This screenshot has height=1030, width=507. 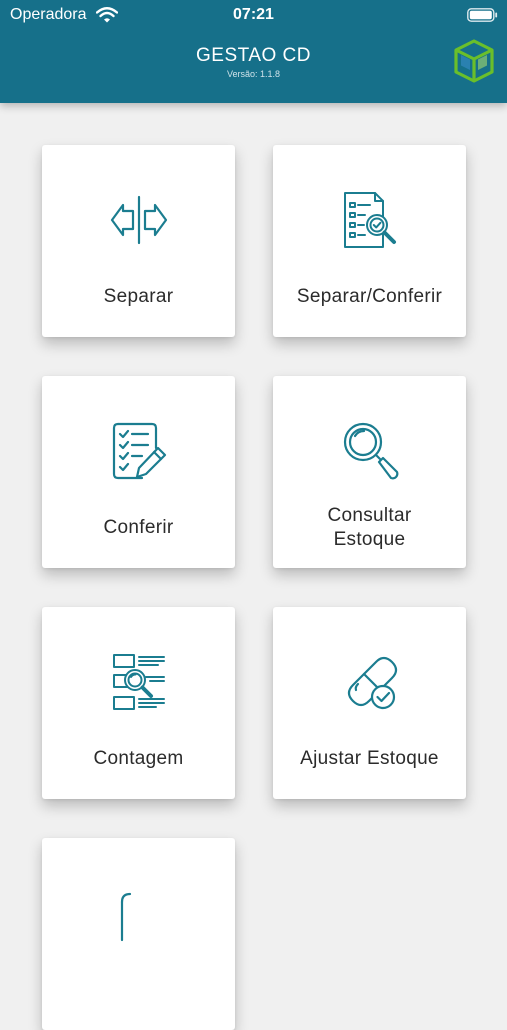 I want to click on menu-tile-ajustar-estoque: Ajustar Estoque, so click(x=369, y=703).